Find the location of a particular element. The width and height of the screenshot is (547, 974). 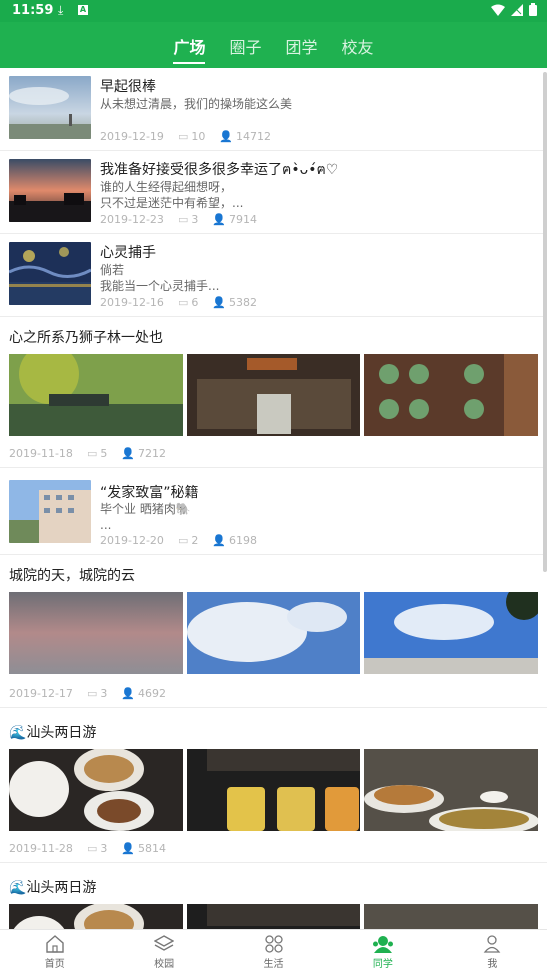

post-meta: 2019-11-18 ▭ 5 👤 7212 is located at coordinates (87, 453).